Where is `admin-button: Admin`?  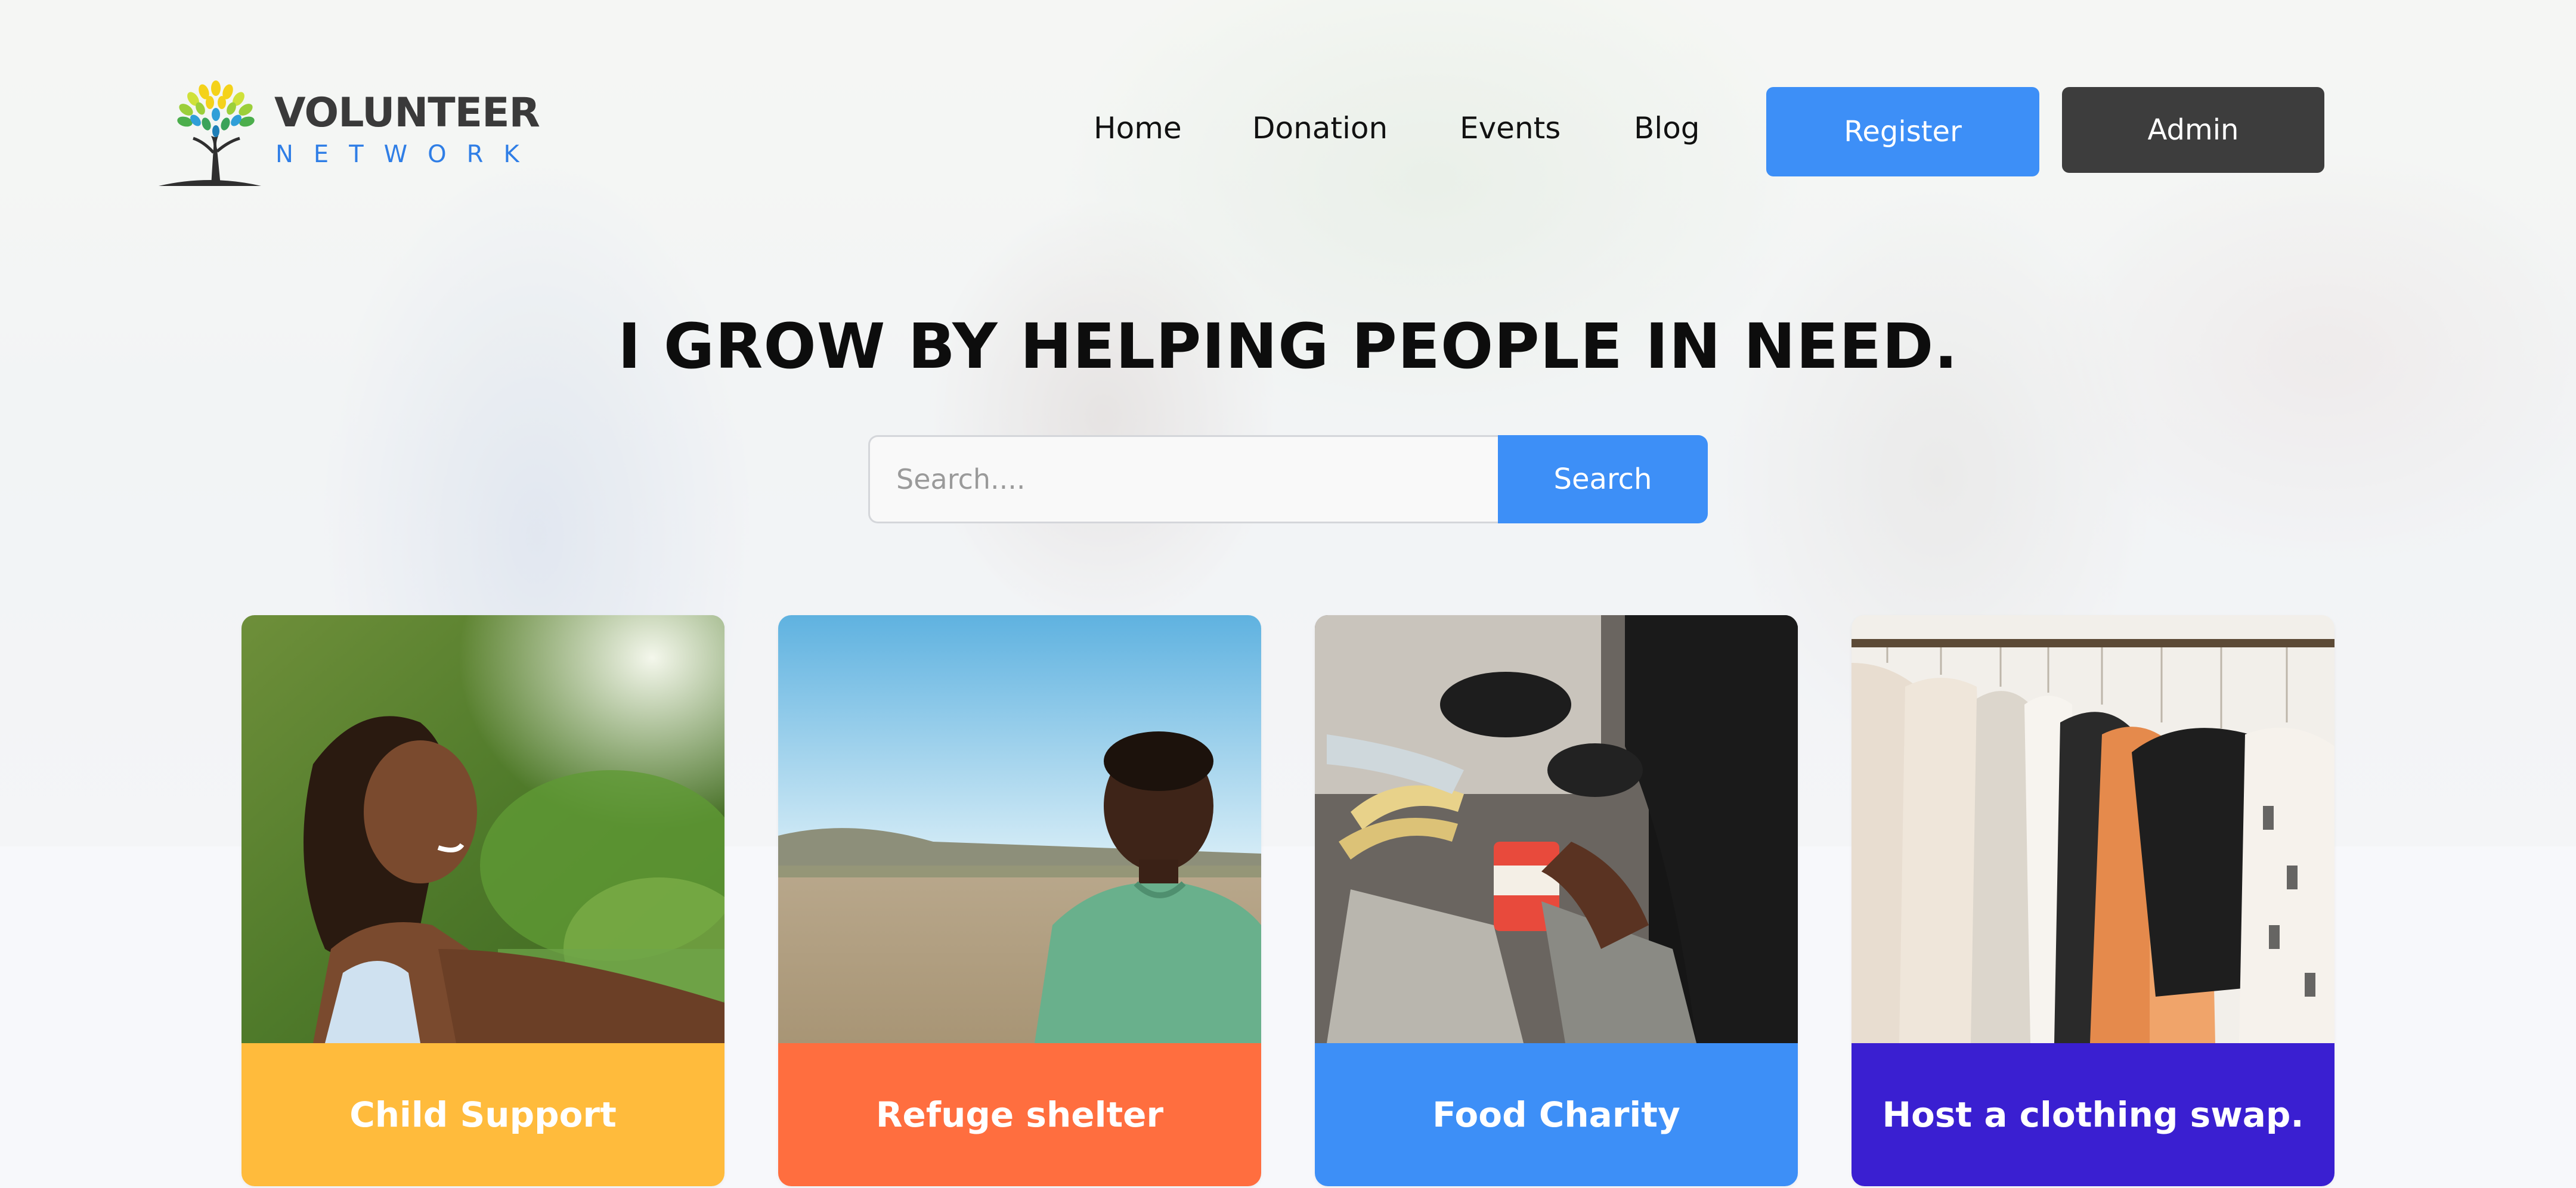
admin-button: Admin is located at coordinates (2193, 130).